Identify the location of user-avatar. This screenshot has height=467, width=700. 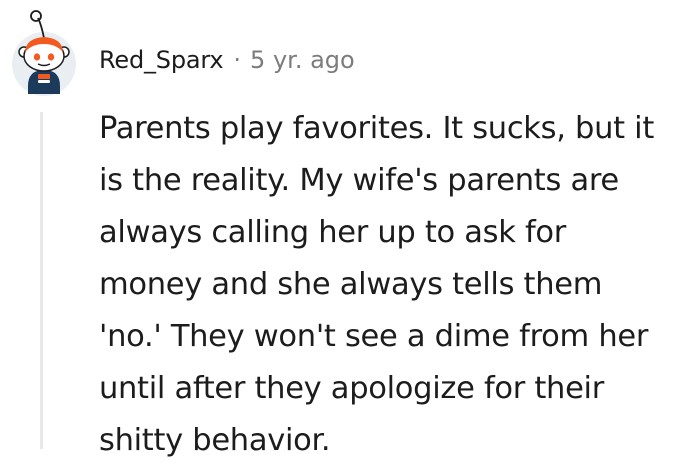
(44, 53).